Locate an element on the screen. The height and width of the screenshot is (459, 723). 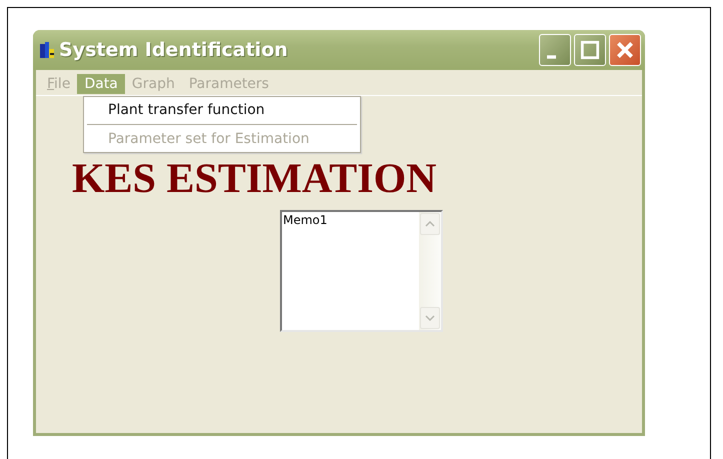
app-icon is located at coordinates (47, 50).